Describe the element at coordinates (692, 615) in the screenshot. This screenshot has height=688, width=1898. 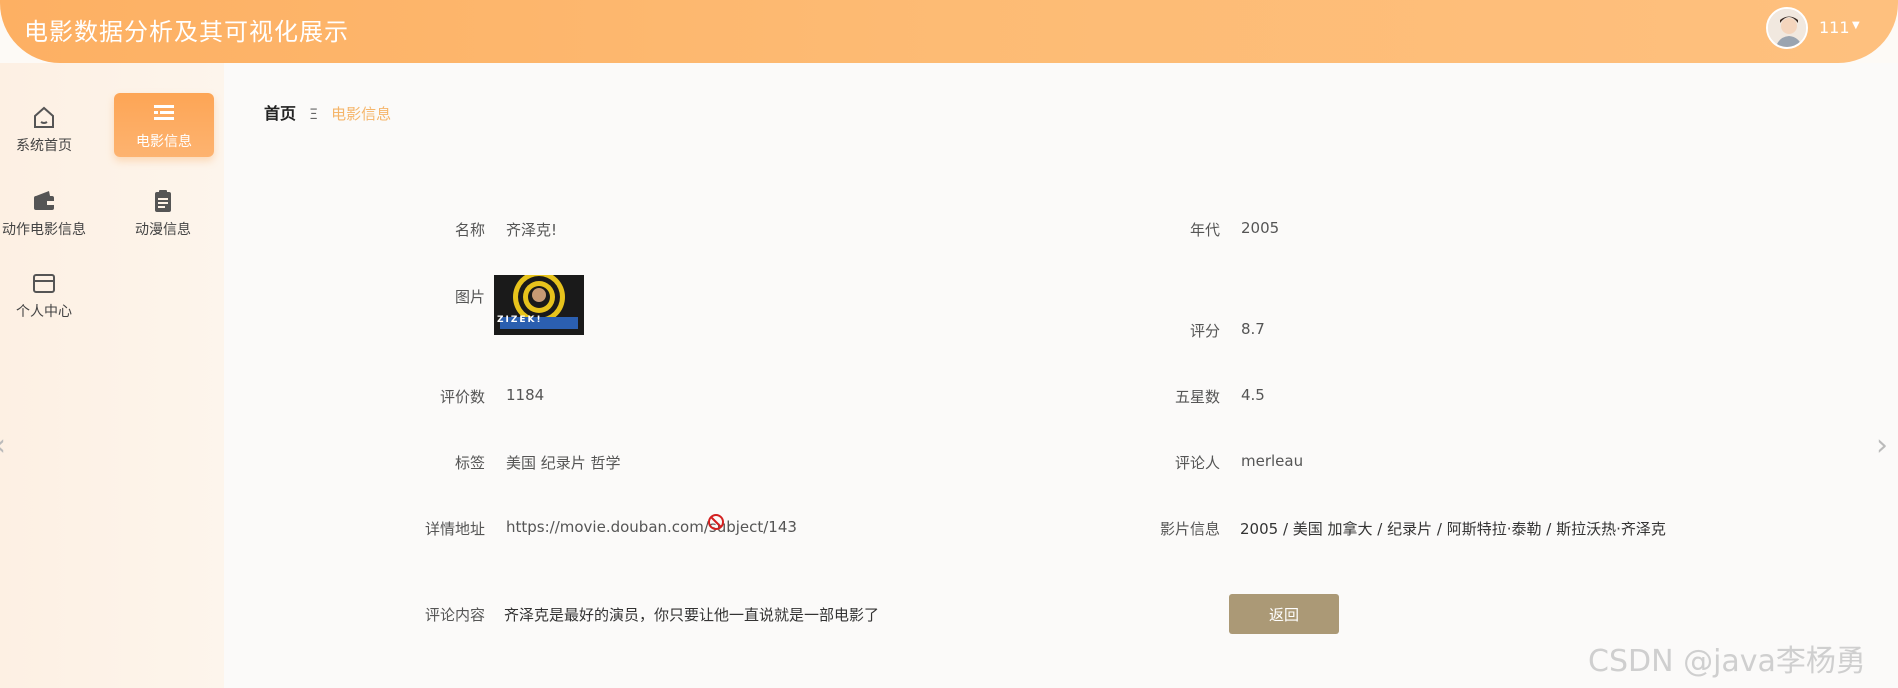
I see `comment-value: 齐泽克是最好的演员，你只要让他一直说就是一部电影了` at that location.